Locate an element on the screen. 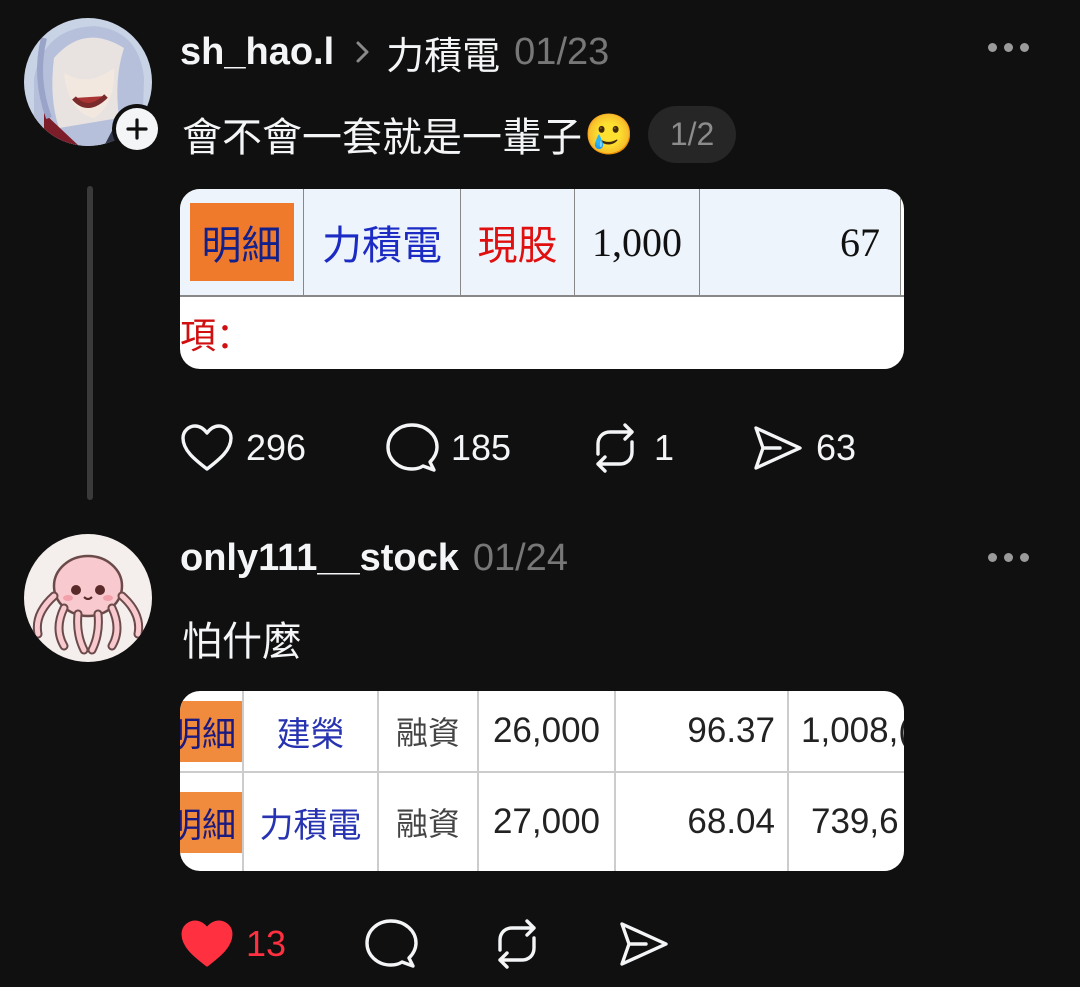 Image resolution: width=1080 pixels, height=987 pixels. share-button is located at coordinates (643, 944).